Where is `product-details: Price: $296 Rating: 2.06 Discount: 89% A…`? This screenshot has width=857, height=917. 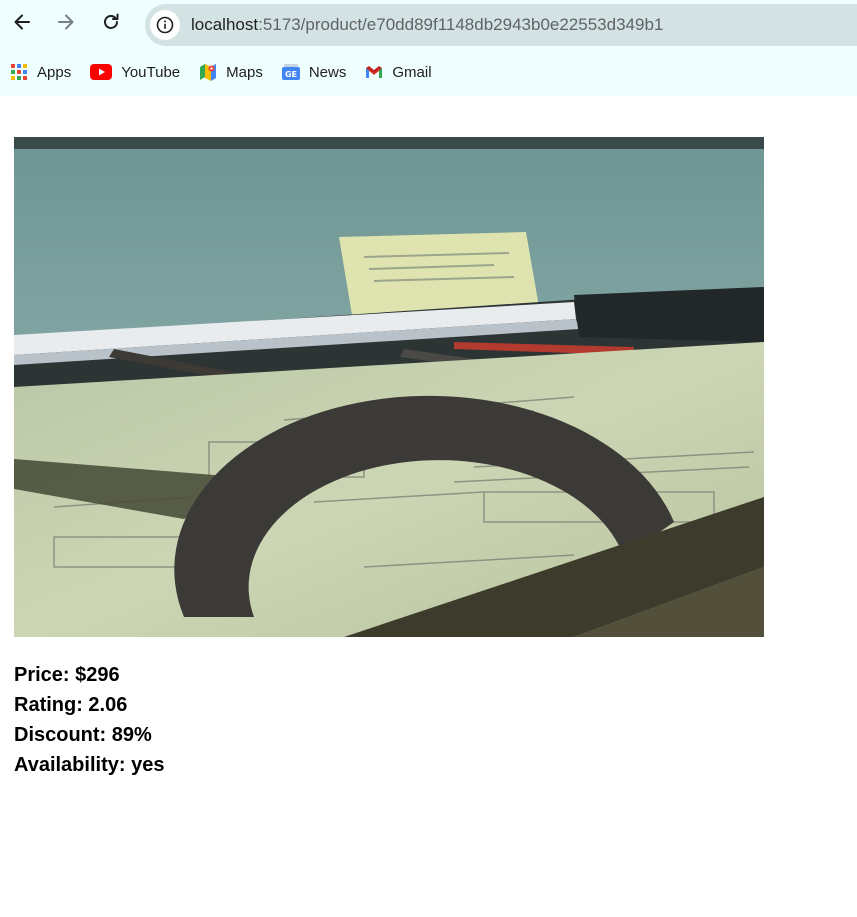
product-details: Price: $296 Rating: 2.06 Discount: 89% A… is located at coordinates (89, 720).